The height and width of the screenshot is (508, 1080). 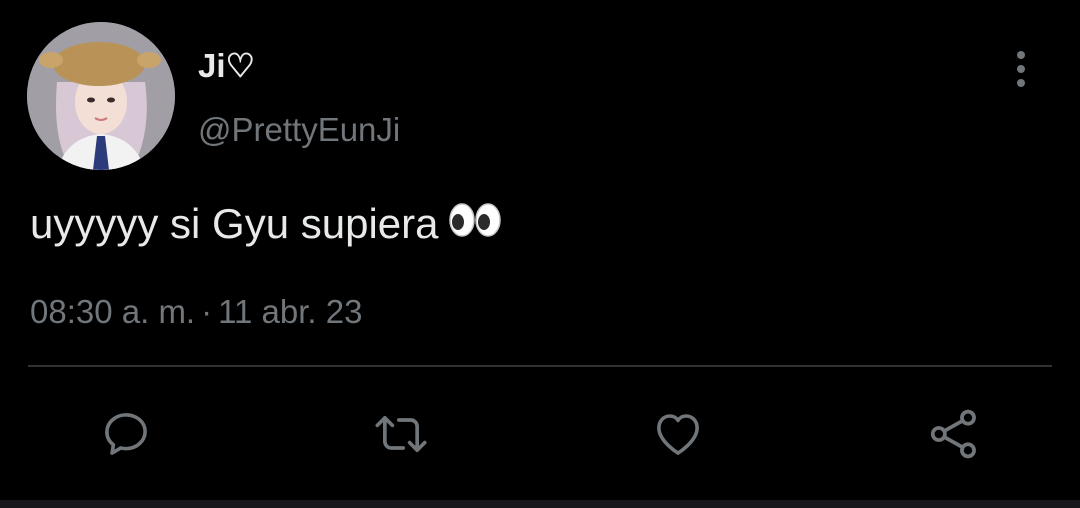 I want to click on avatar, so click(x=101, y=96).